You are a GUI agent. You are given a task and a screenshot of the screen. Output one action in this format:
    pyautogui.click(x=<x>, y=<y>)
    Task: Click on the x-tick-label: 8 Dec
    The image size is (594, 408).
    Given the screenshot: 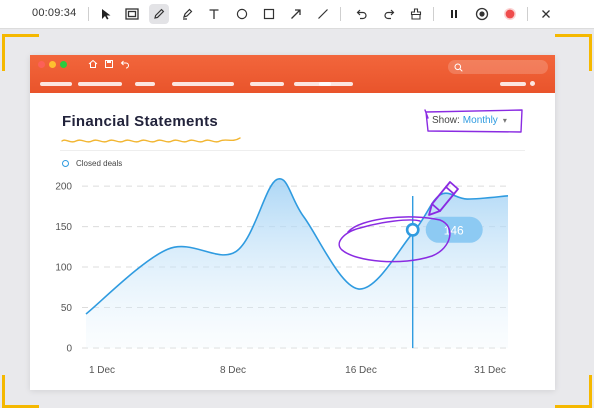 What is the action you would take?
    pyautogui.click(x=233, y=370)
    